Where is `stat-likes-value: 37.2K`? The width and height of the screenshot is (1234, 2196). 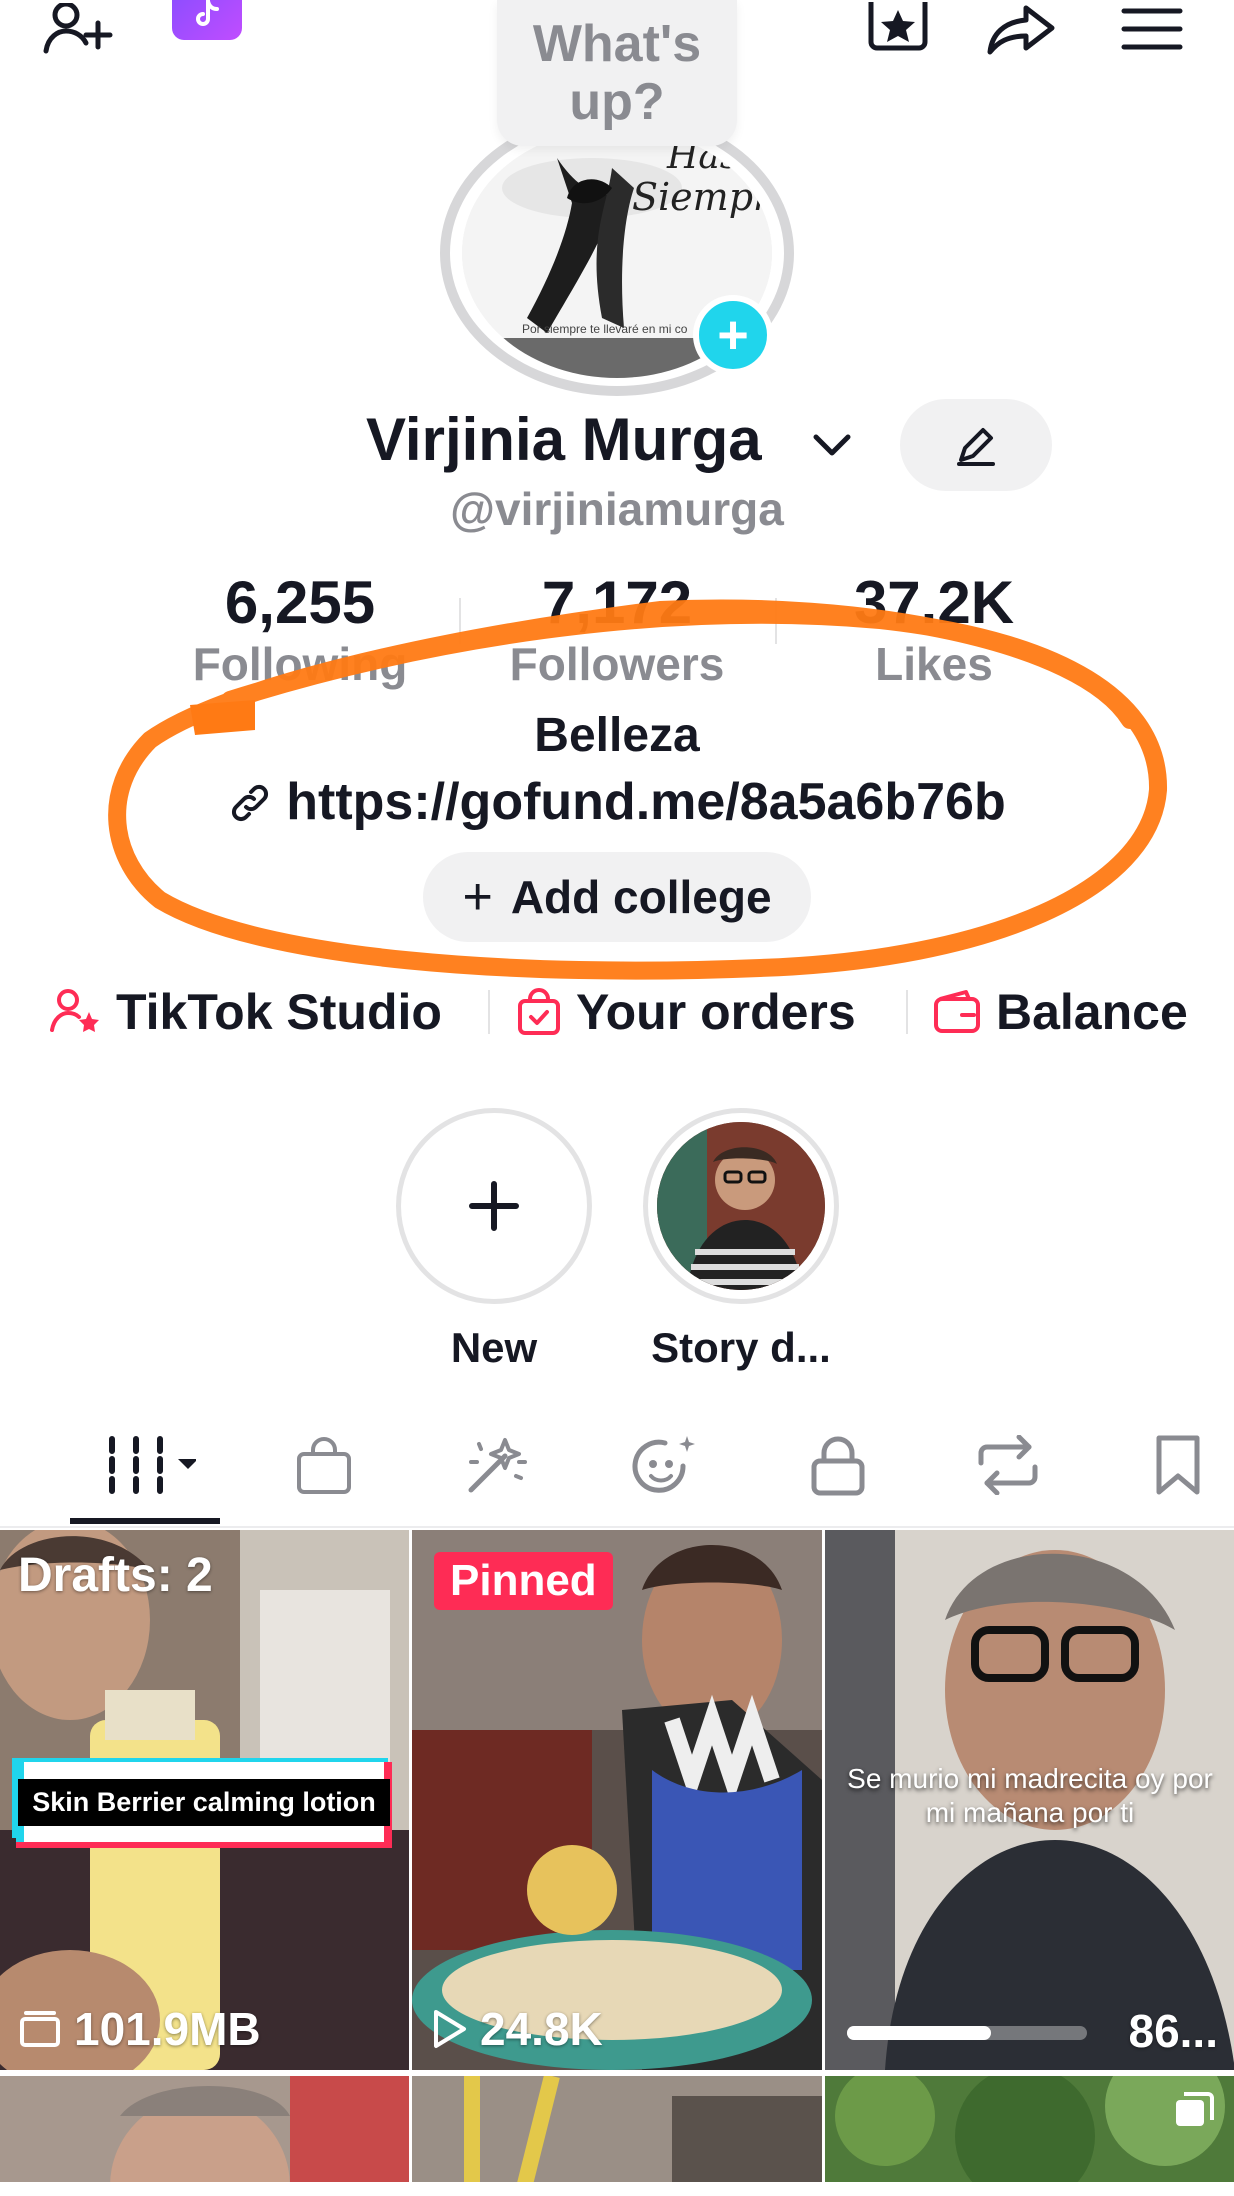
stat-likes-value: 37.2K is located at coordinates (934, 602).